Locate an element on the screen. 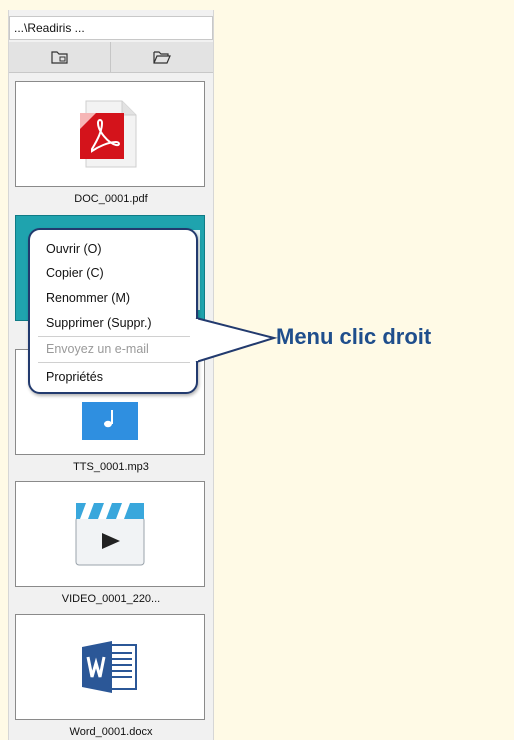 Image resolution: width=514 pixels, height=740 pixels. file-card-video is located at coordinates (110, 534).